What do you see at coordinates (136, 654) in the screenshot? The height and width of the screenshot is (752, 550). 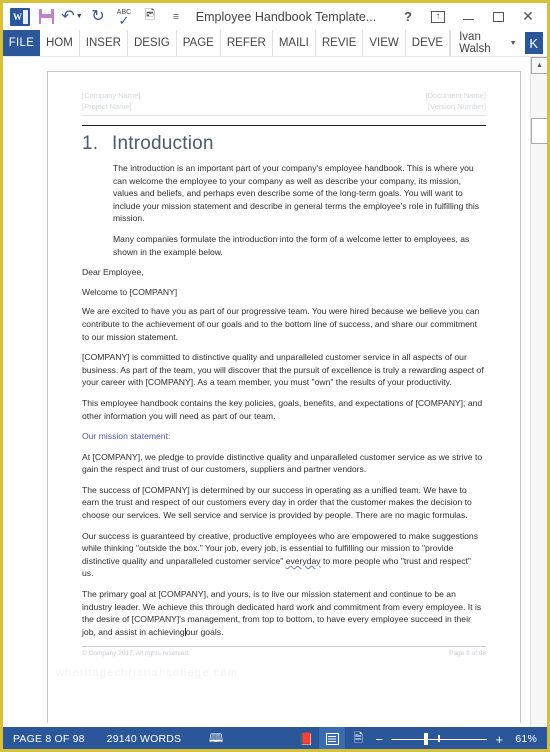 I see `footer-copyright: © Company 2017. All rights reserved.` at bounding box center [136, 654].